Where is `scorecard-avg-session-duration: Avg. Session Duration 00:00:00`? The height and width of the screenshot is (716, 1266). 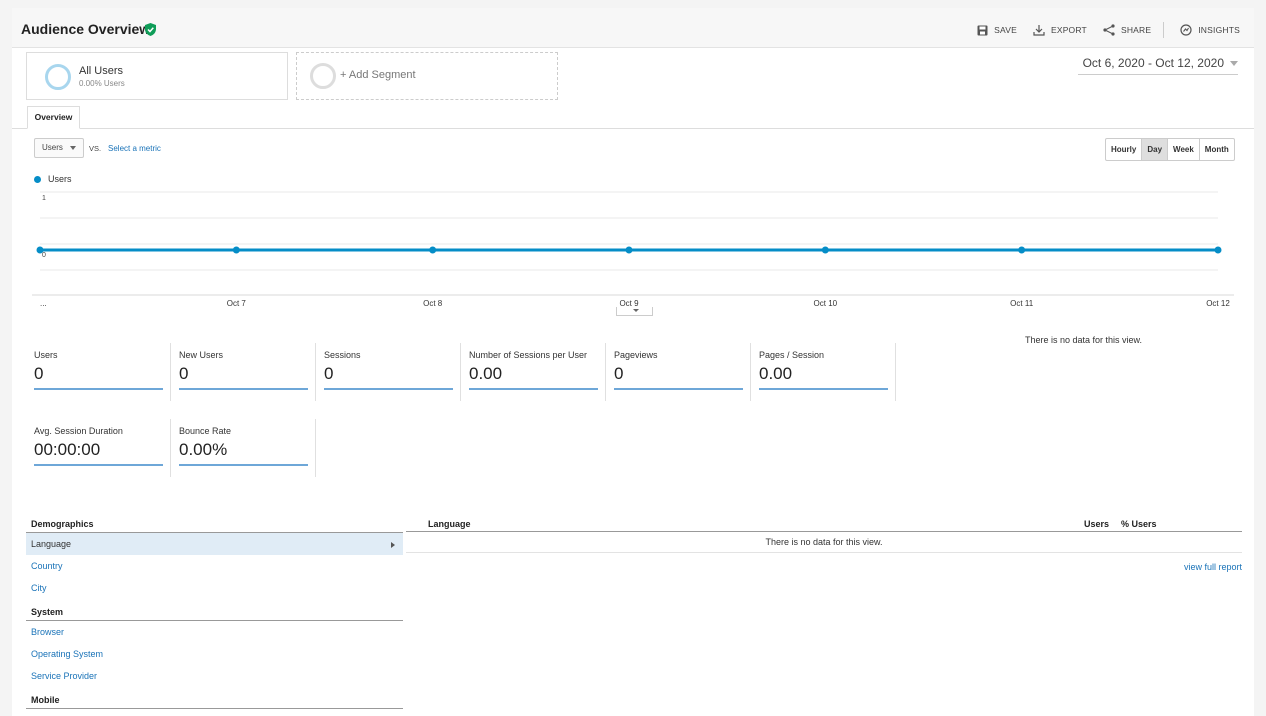
scorecard-avg-session-duration: Avg. Session Duration 00:00:00 is located at coordinates (91, 448).